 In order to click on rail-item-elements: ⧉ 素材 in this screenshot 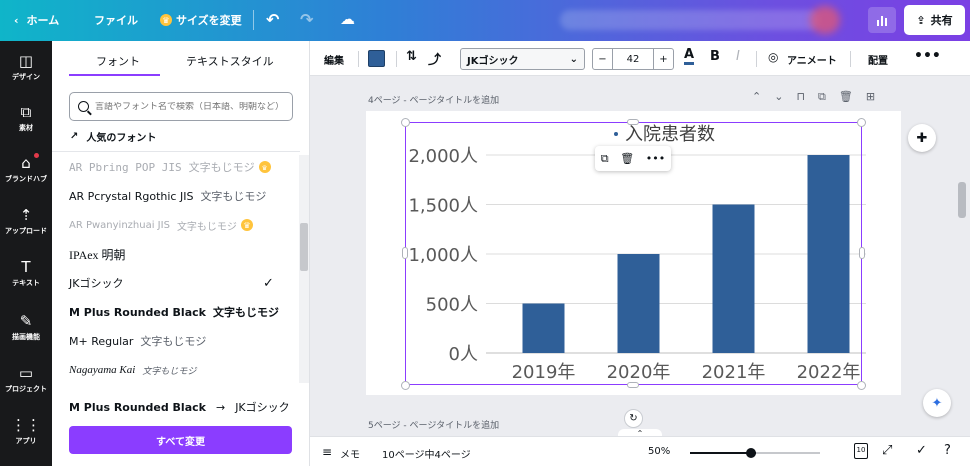, I will do `click(26, 118)`.